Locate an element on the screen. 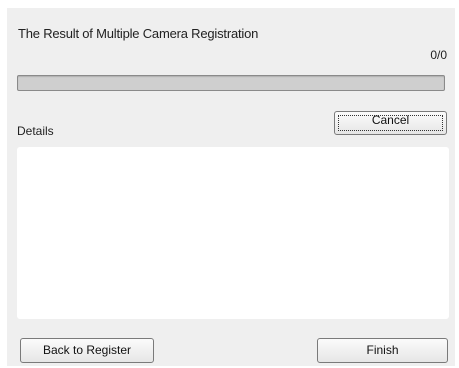 This screenshot has width=459, height=368. back-to-register-button: Back to Register is located at coordinates (87, 350).